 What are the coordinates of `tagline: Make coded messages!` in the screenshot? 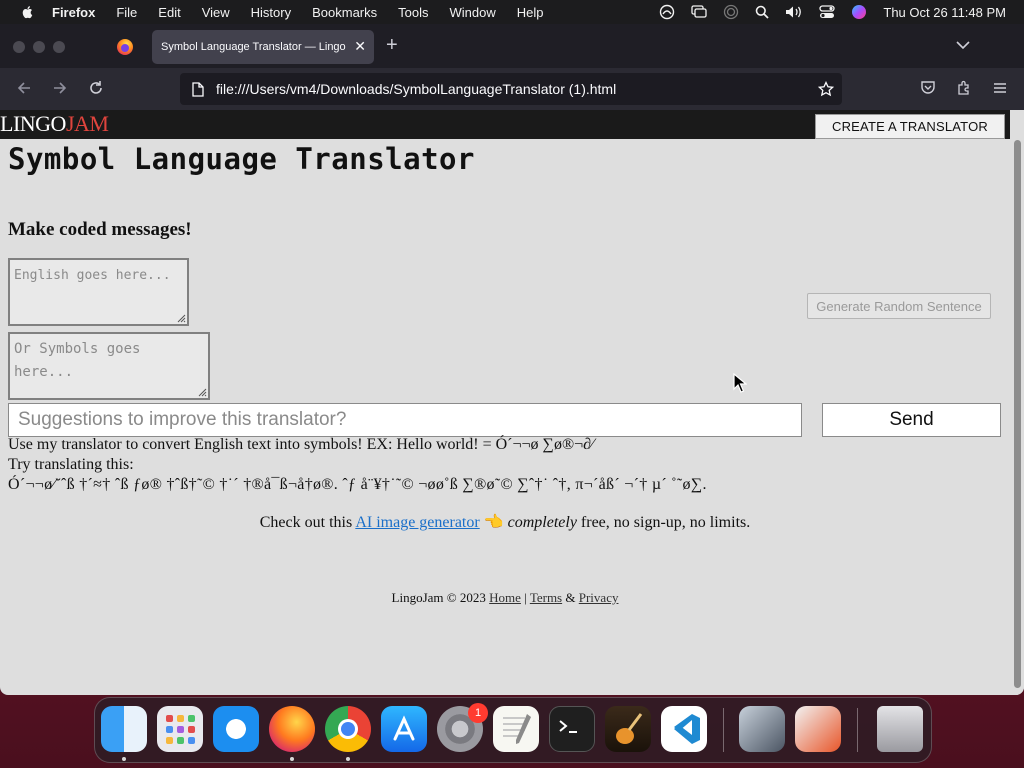 It's located at (100, 229).